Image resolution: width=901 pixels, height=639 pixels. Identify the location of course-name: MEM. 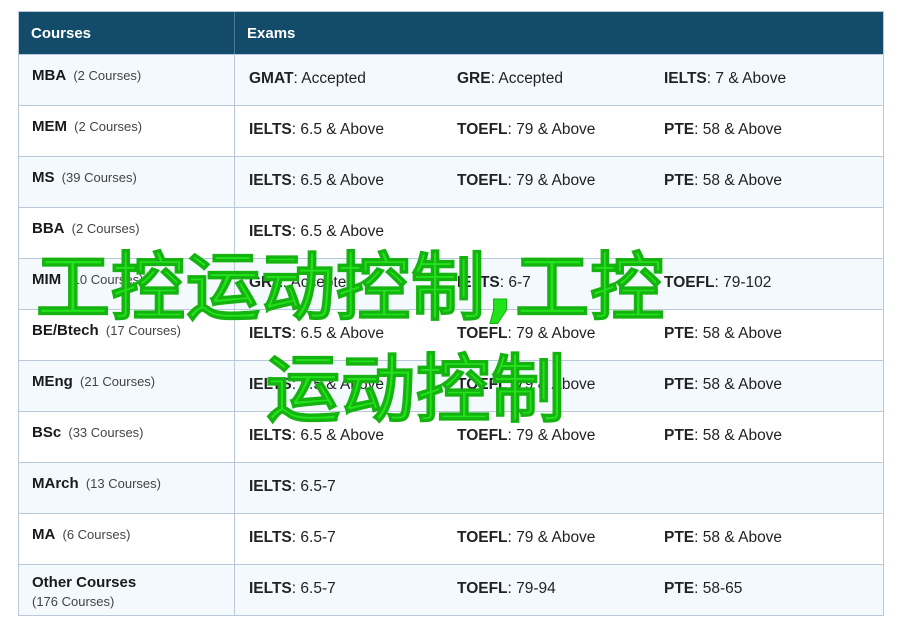
(49, 126).